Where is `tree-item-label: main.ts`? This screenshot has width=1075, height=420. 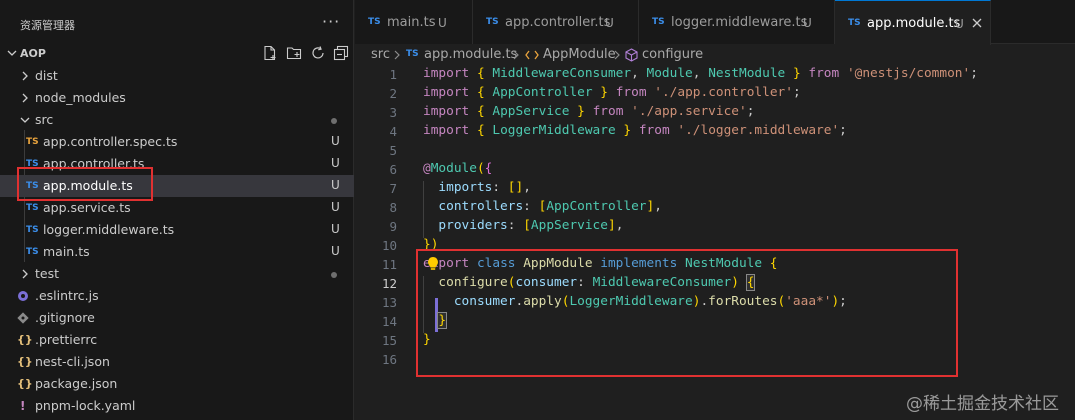 tree-item-label: main.ts is located at coordinates (66, 251).